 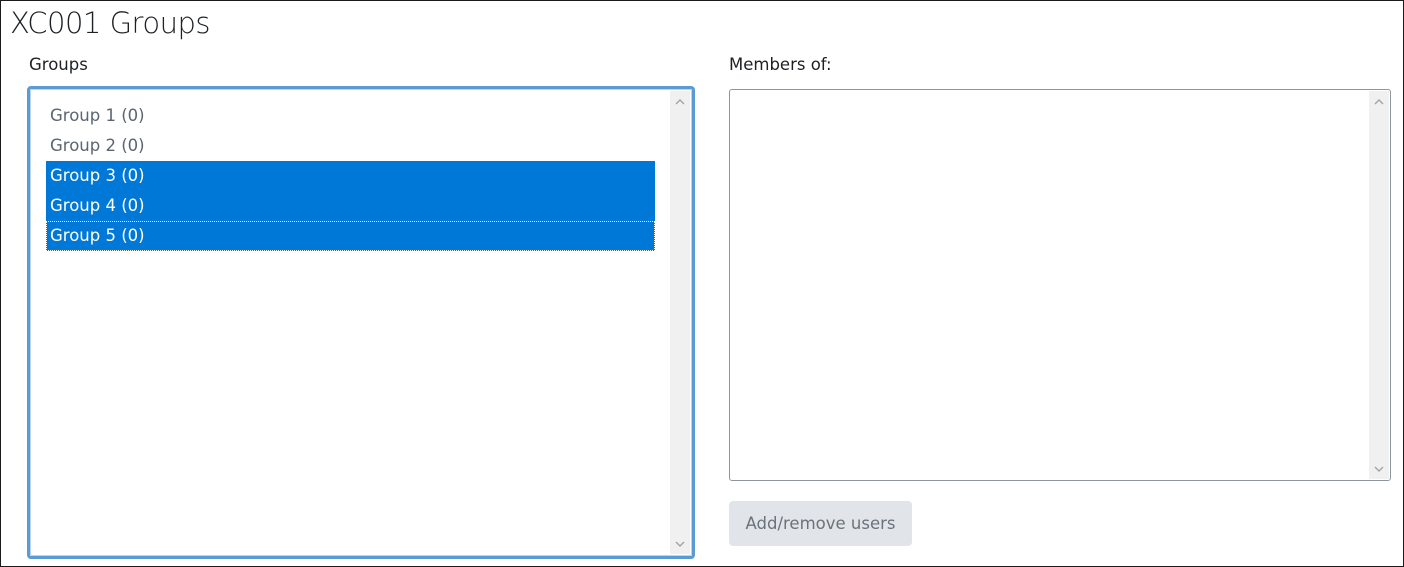 What do you see at coordinates (820, 523) in the screenshot?
I see `add-remove-users-button: Add/remove users` at bounding box center [820, 523].